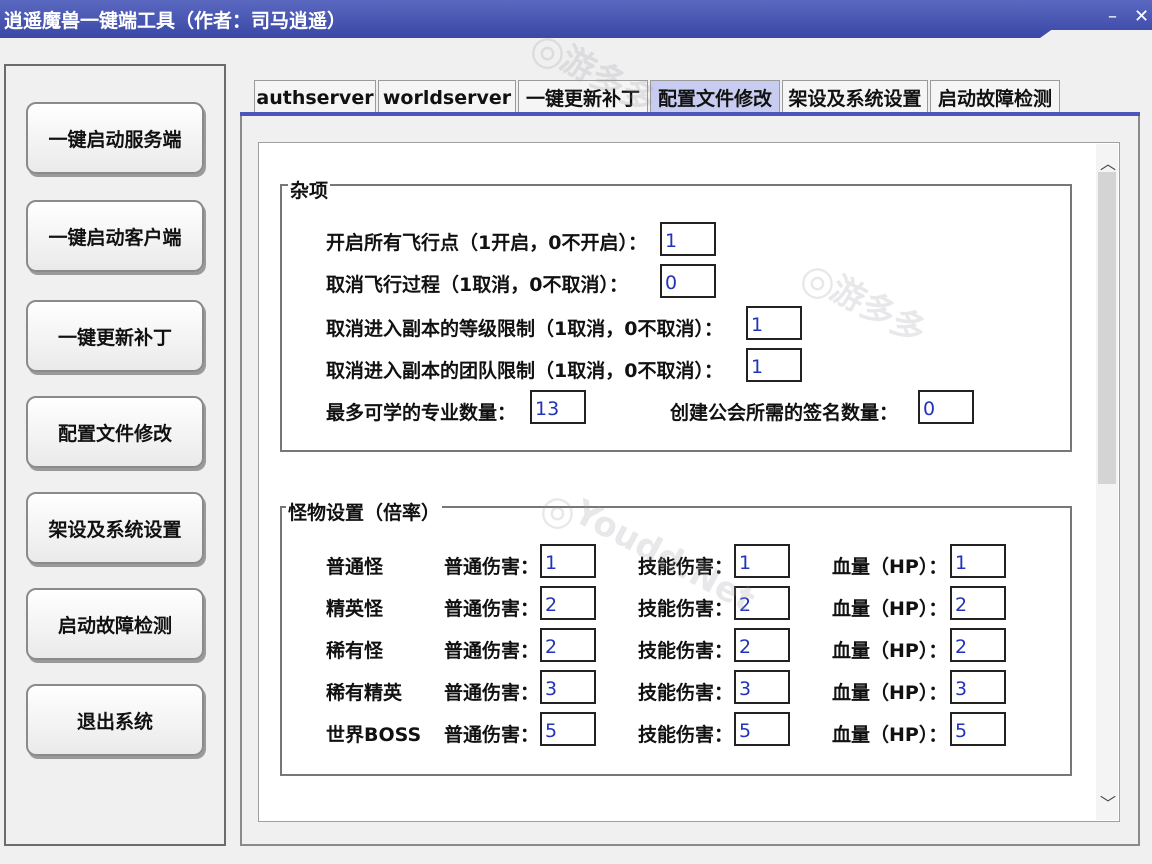  Describe the element at coordinates (355, 651) in the screenshot. I see `monster-row-name: 稀有怪` at that location.